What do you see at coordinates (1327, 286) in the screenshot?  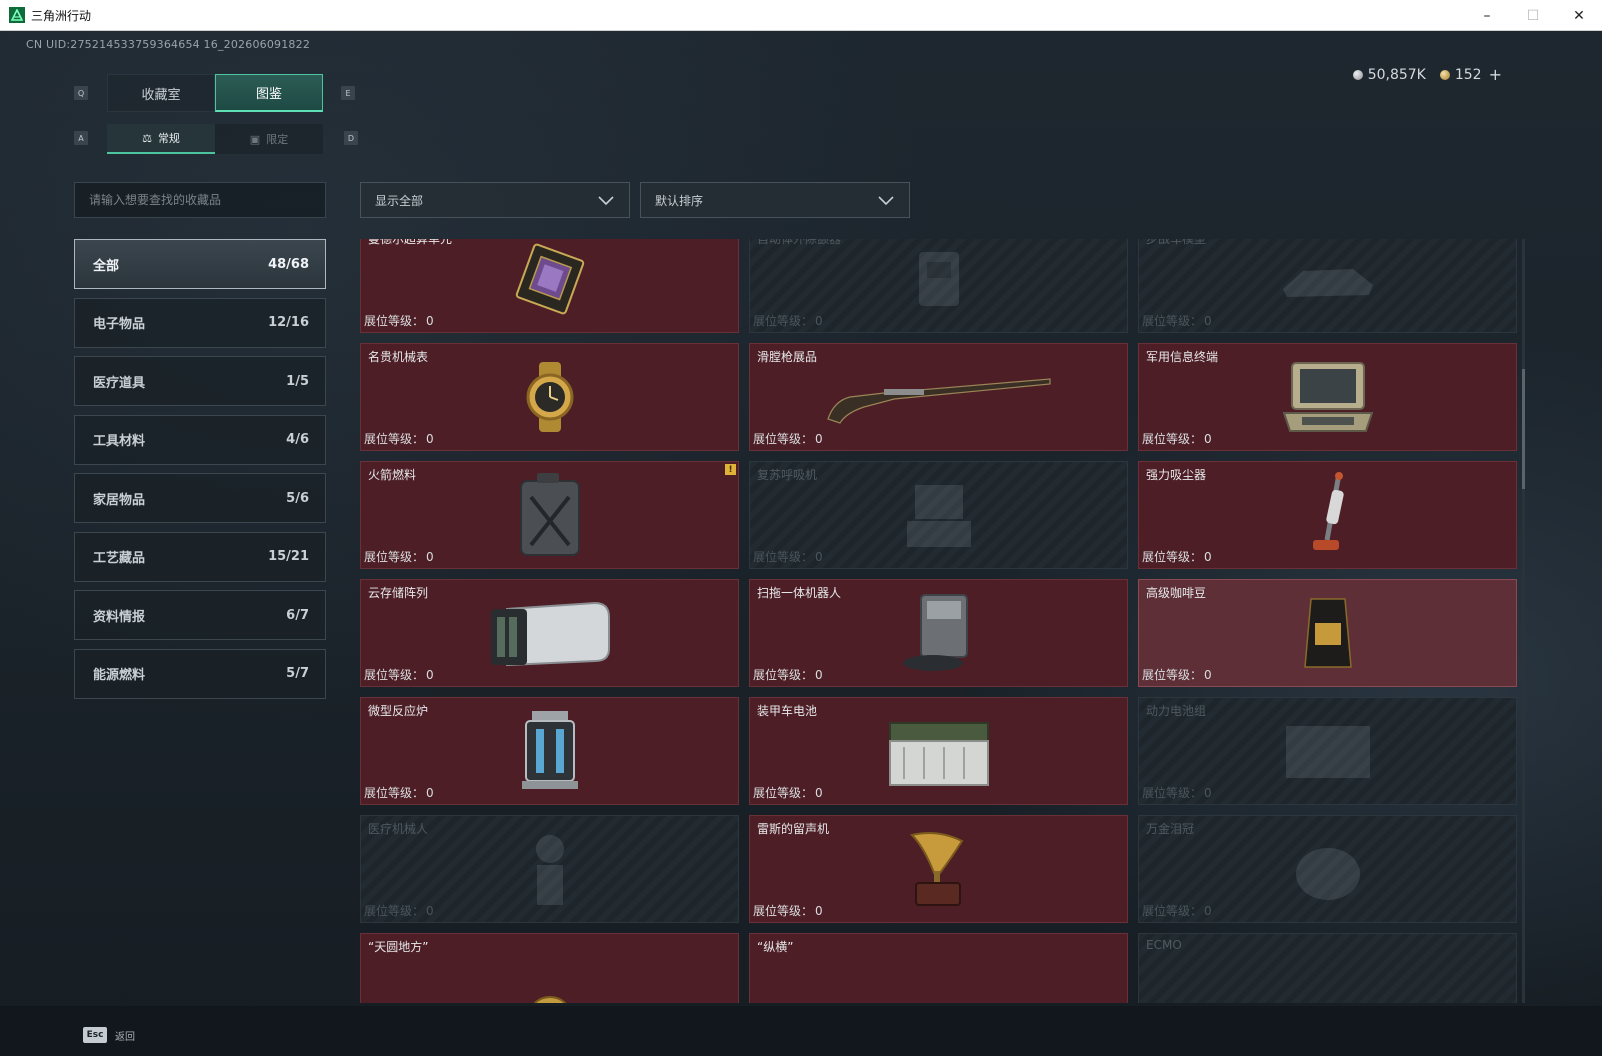 I see `collection-card: 步战车模型 展位等级： 0` at bounding box center [1327, 286].